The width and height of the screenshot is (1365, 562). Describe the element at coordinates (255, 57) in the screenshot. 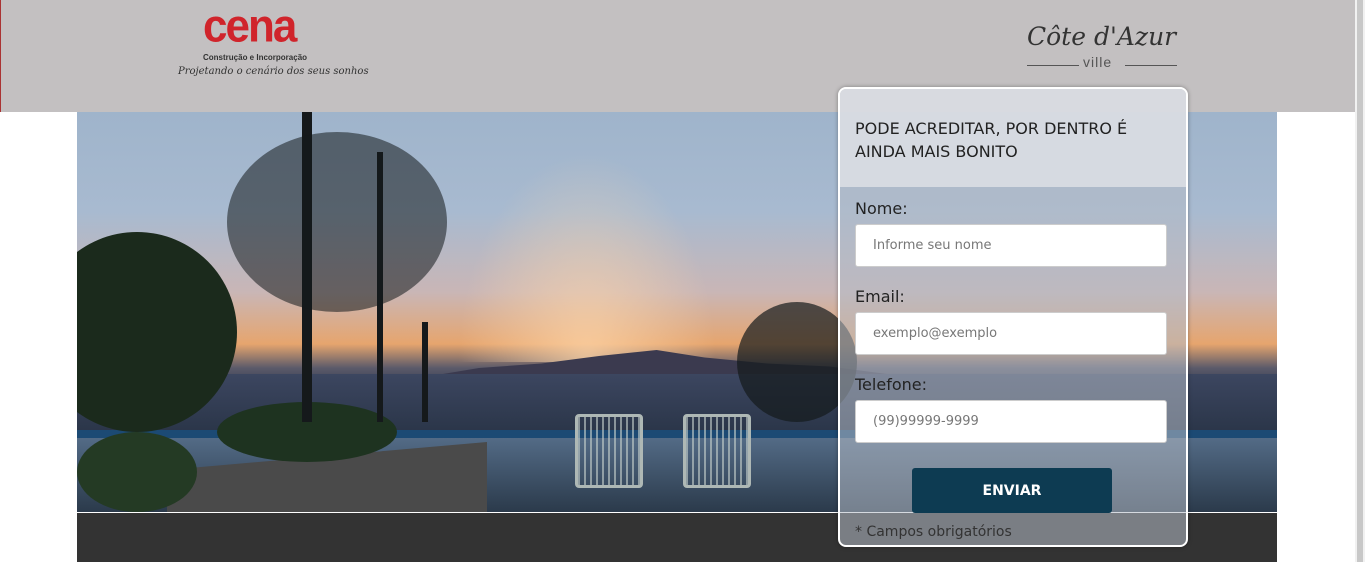

I see `cena-logo-subtitle: Construção e Incorporação` at that location.